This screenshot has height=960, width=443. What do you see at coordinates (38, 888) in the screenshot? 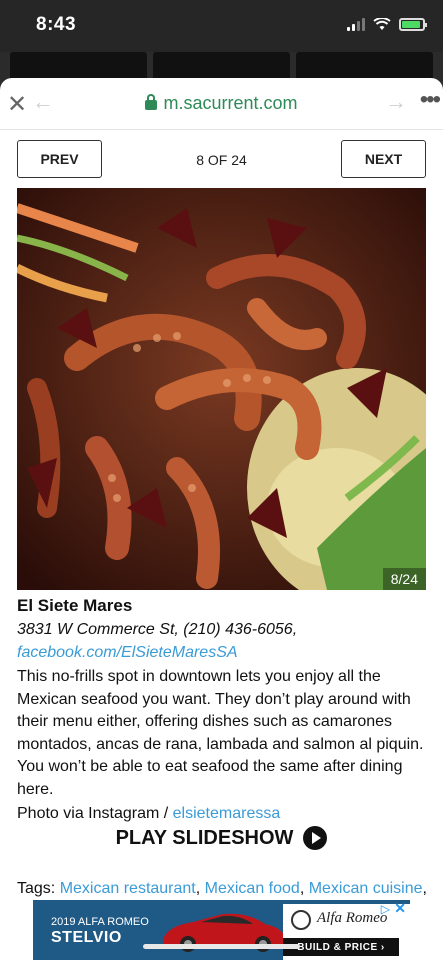
I see `tags-label: Tags:` at bounding box center [38, 888].